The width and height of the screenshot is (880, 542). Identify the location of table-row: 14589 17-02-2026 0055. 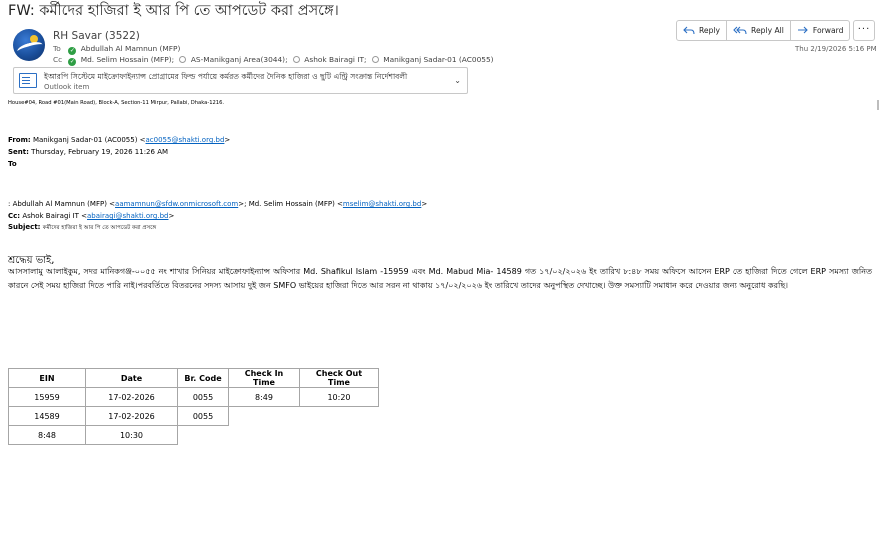
(193, 416).